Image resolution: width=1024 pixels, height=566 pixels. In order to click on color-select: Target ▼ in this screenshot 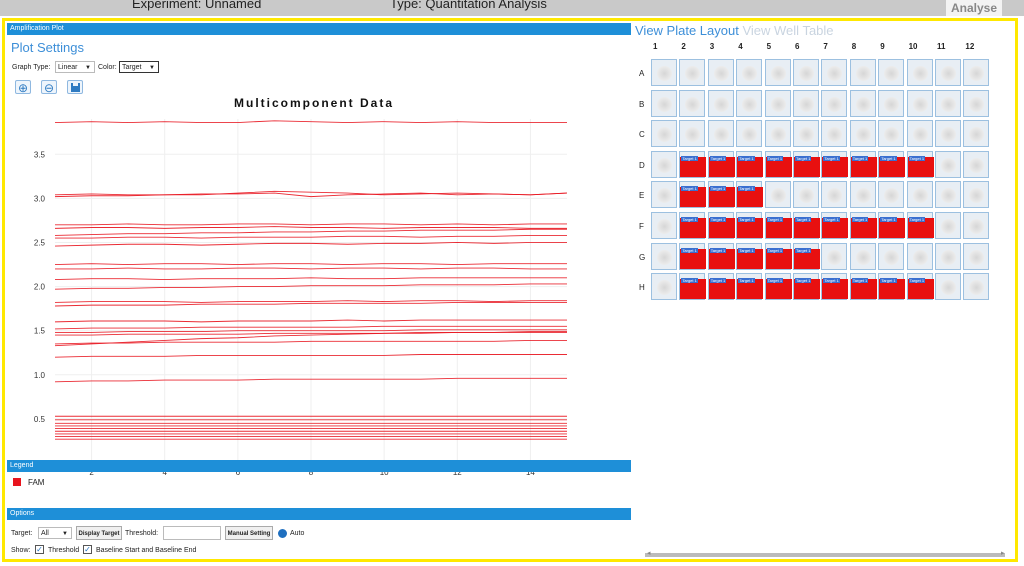, I will do `click(139, 67)`.